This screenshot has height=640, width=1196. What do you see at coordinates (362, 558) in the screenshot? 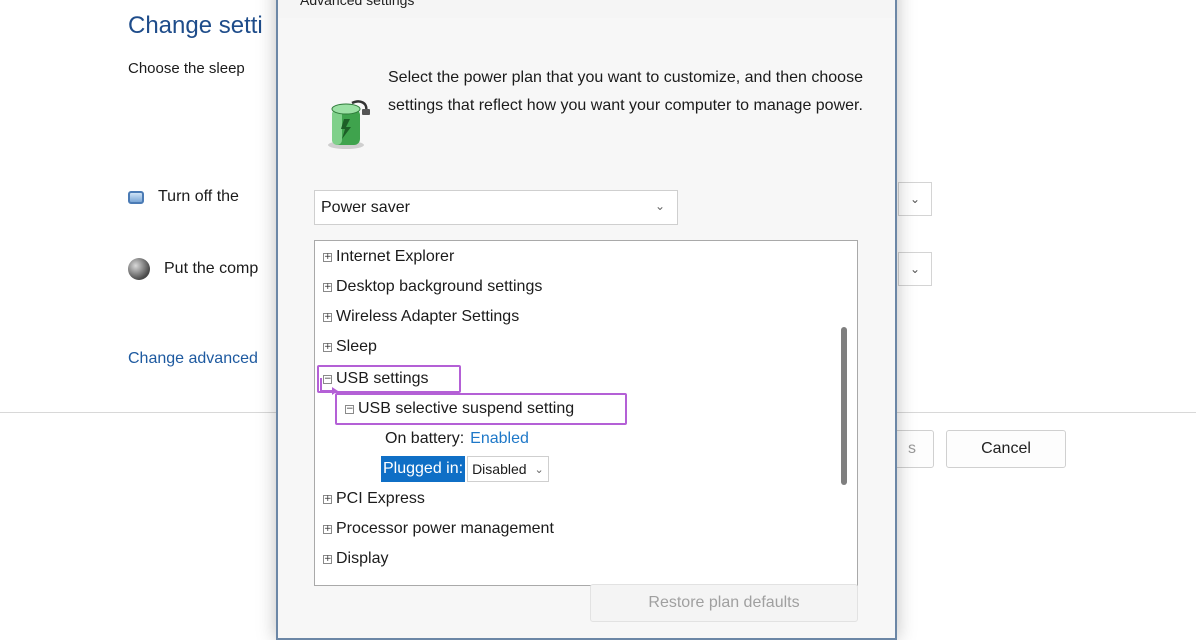
I see `tree-item-label: Display` at bounding box center [362, 558].